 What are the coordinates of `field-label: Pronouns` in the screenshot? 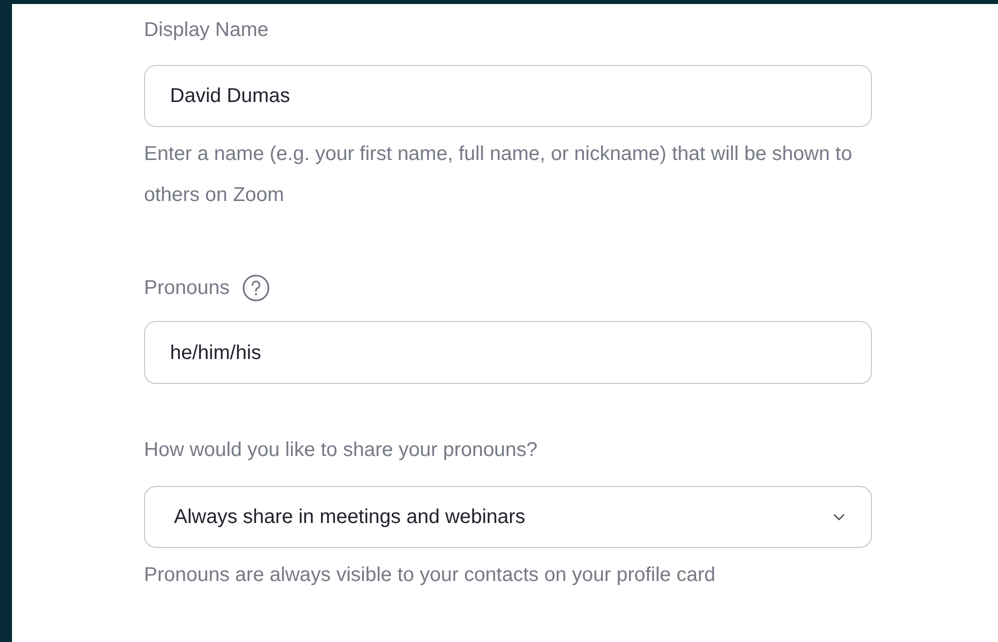 It's located at (187, 288).